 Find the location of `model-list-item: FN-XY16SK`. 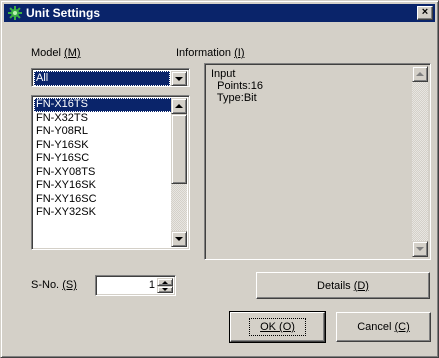

model-list-item: FN-XY16SK is located at coordinates (103, 186).